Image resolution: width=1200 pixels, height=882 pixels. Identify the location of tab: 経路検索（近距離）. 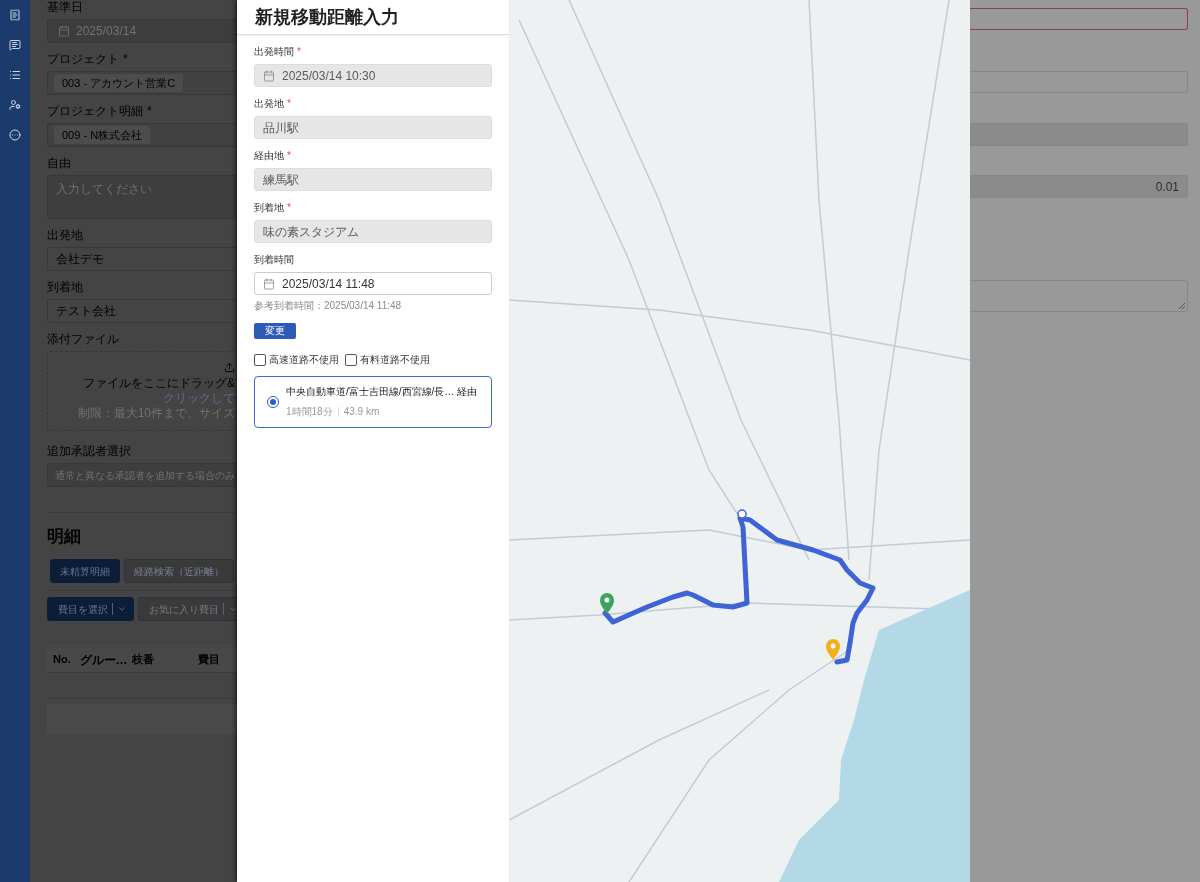
(179, 571).